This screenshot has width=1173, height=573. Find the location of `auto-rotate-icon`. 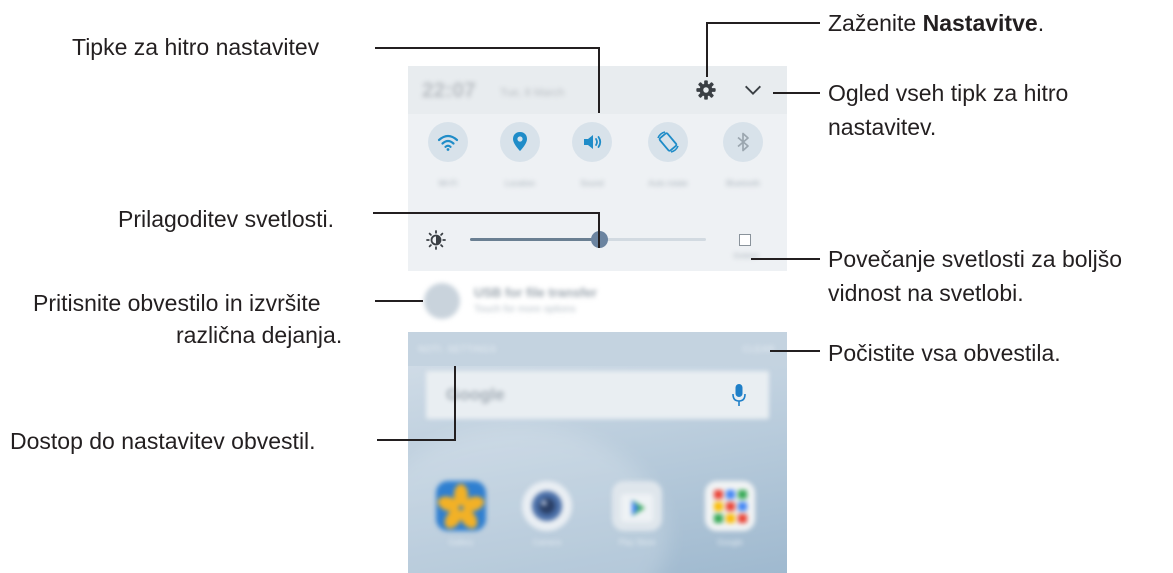

auto-rotate-icon is located at coordinates (668, 142).